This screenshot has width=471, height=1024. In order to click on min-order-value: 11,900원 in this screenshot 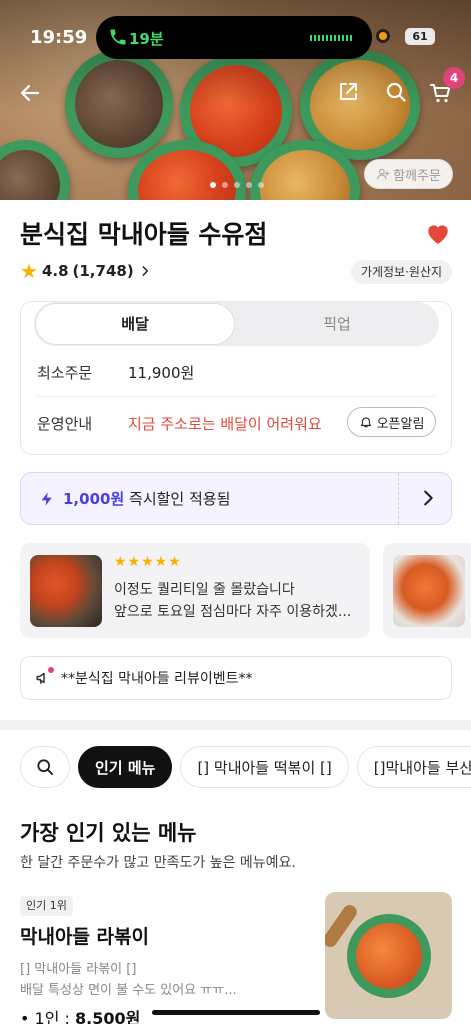, I will do `click(161, 373)`.